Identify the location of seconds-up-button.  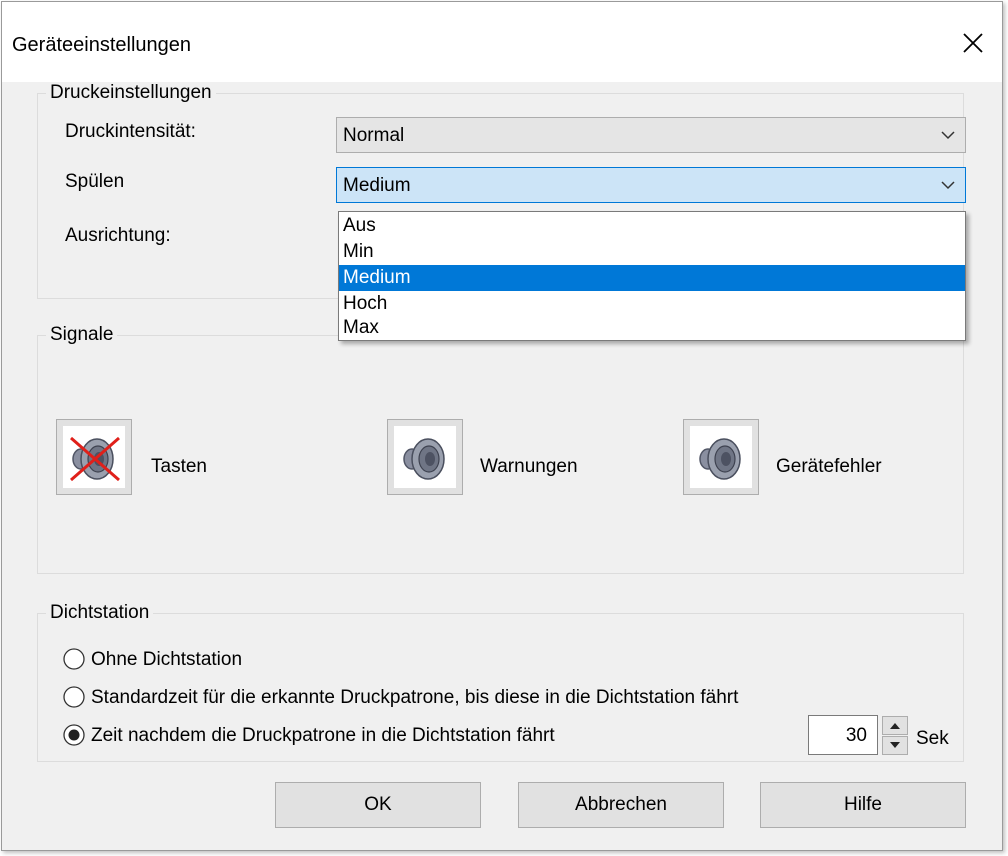
(895, 725).